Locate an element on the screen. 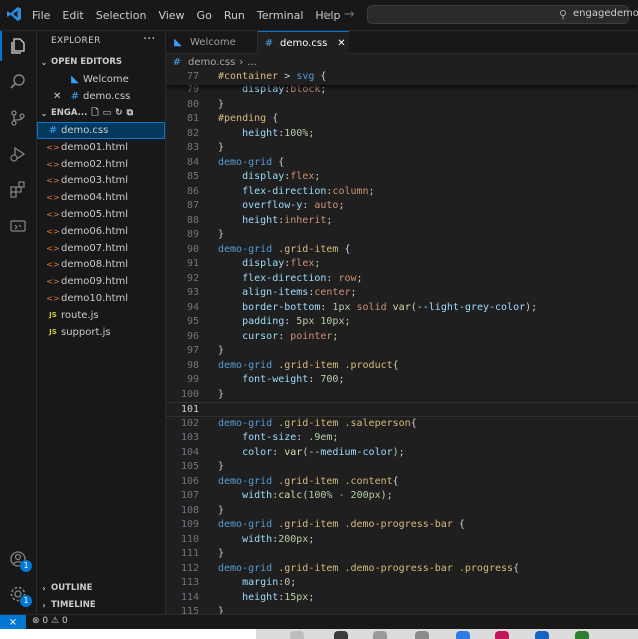 Image resolution: width=638 pixels, height=639 pixels. file-item: <> demo02.html is located at coordinates (101, 164).